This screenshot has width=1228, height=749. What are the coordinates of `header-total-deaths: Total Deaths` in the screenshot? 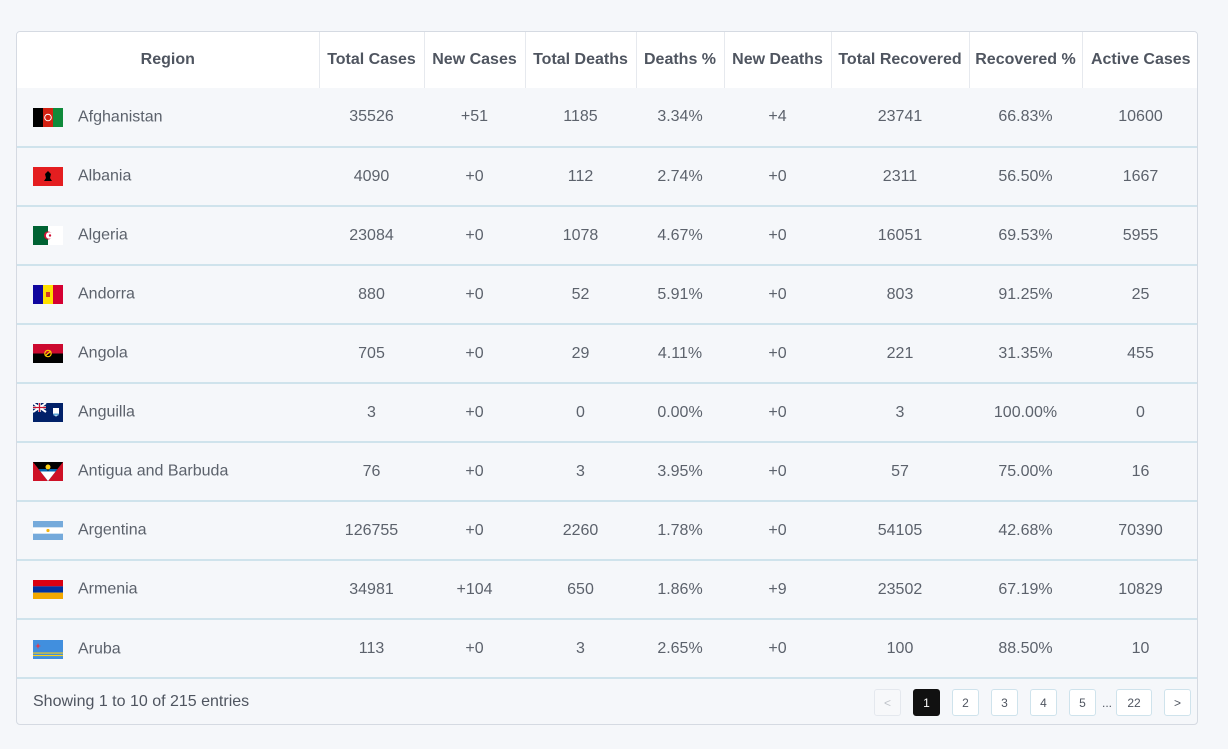 It's located at (581, 60).